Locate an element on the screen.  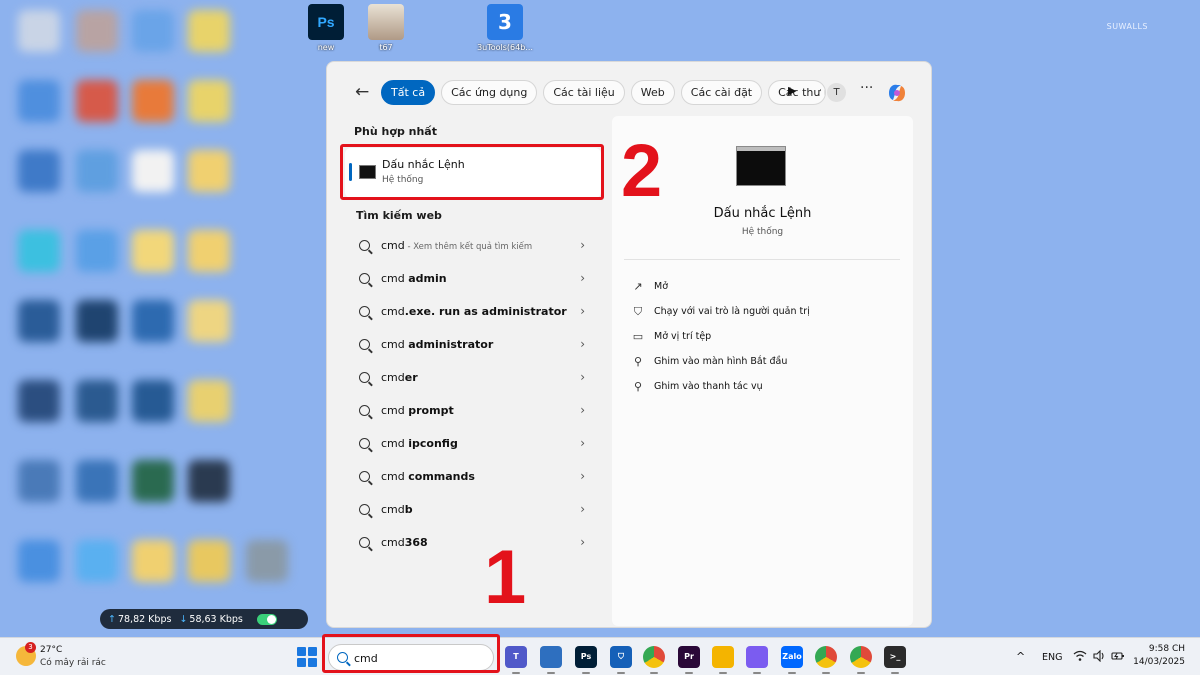
web-result-item: cmd - Xem thêm kết quả tìm kiếm › is located at coordinates (473, 246).